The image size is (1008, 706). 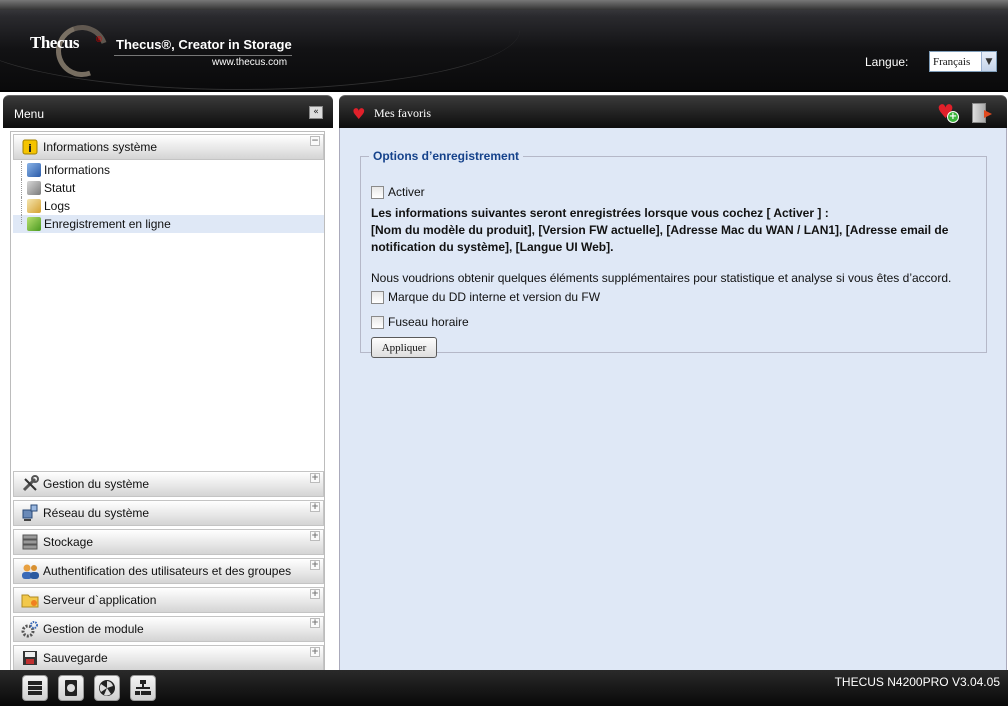 What do you see at coordinates (948, 113) in the screenshot?
I see `add-favorite-icon: ♥ +` at bounding box center [948, 113].